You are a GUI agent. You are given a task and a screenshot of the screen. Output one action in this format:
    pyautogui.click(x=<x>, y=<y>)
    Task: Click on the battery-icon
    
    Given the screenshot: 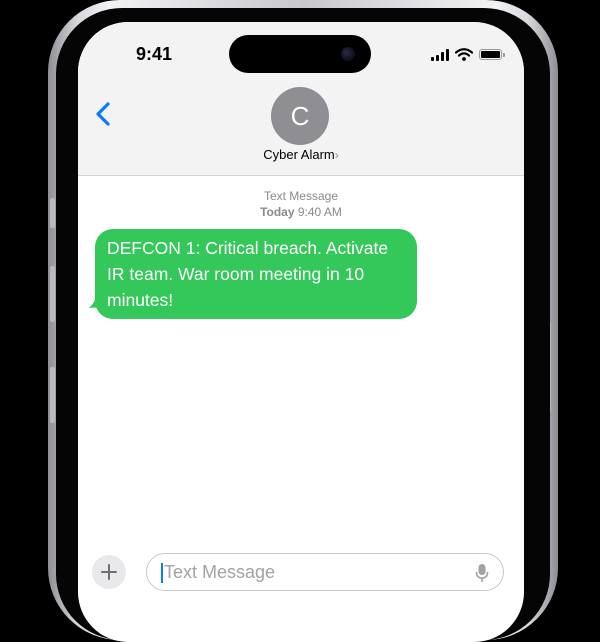 What is the action you would take?
    pyautogui.click(x=492, y=54)
    